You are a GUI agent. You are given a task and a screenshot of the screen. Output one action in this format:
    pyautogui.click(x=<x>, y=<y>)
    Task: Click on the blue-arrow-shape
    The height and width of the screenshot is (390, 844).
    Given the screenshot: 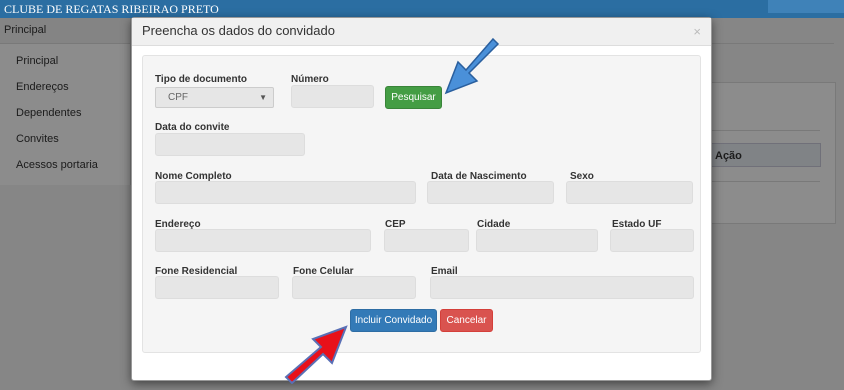 What is the action you would take?
    pyautogui.click(x=472, y=66)
    